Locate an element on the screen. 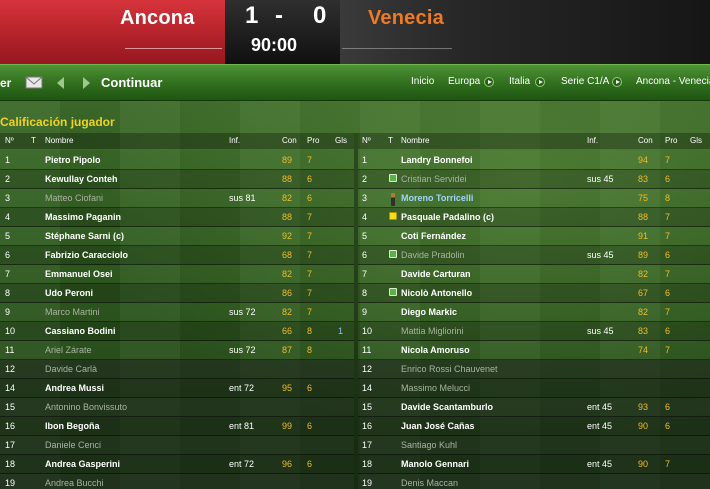 The image size is (710, 489). player-name: Pietro Pipolo is located at coordinates (73, 160).